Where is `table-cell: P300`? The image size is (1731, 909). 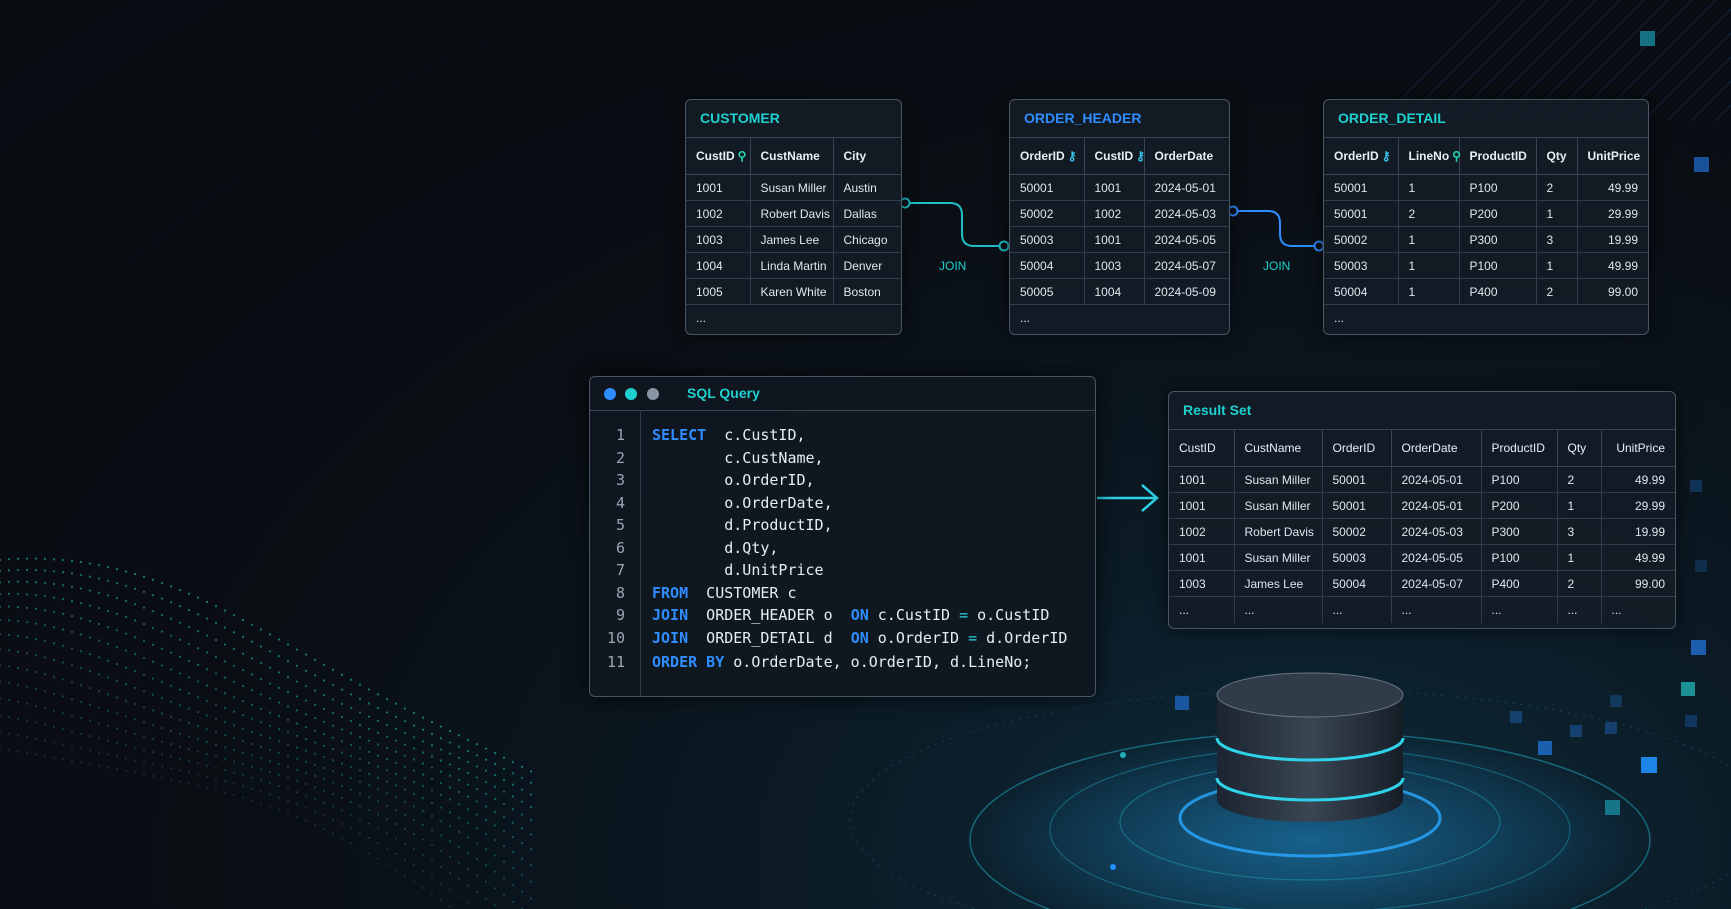
table-cell: P300 is located at coordinates (1519, 531).